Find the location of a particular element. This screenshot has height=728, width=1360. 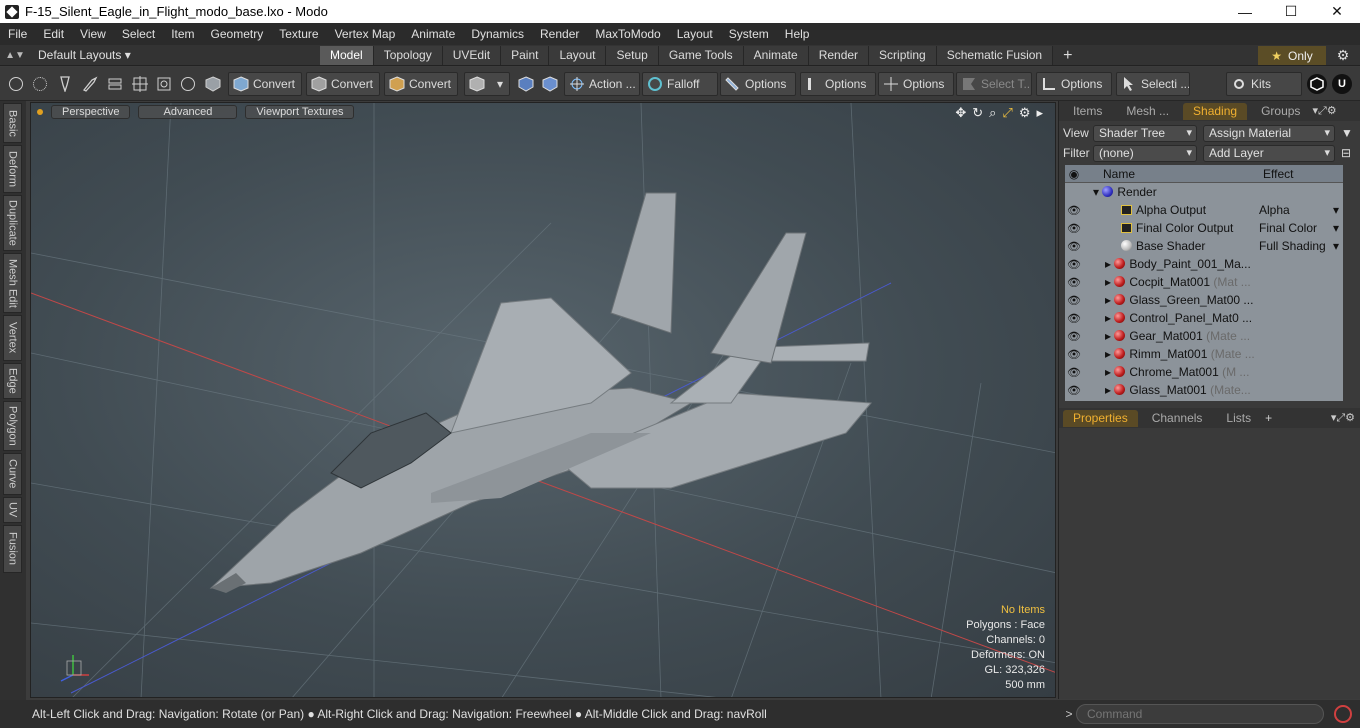

tab-curve: Curve is located at coordinates (12, 474).